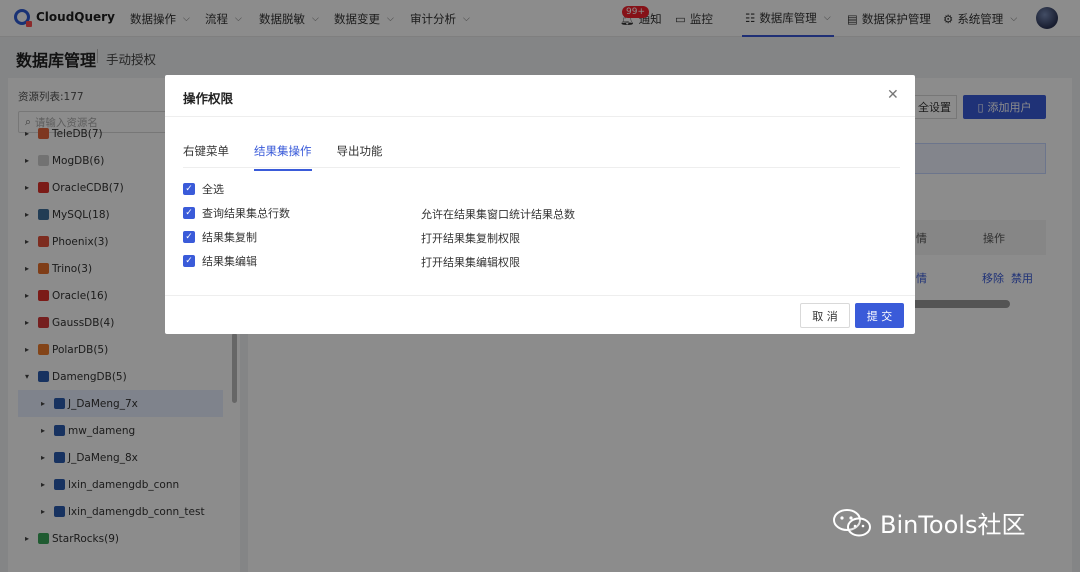 Image resolution: width=1080 pixels, height=572 pixels. I want to click on option-description: 允许在结果集窗口统计结果总数, so click(498, 214).